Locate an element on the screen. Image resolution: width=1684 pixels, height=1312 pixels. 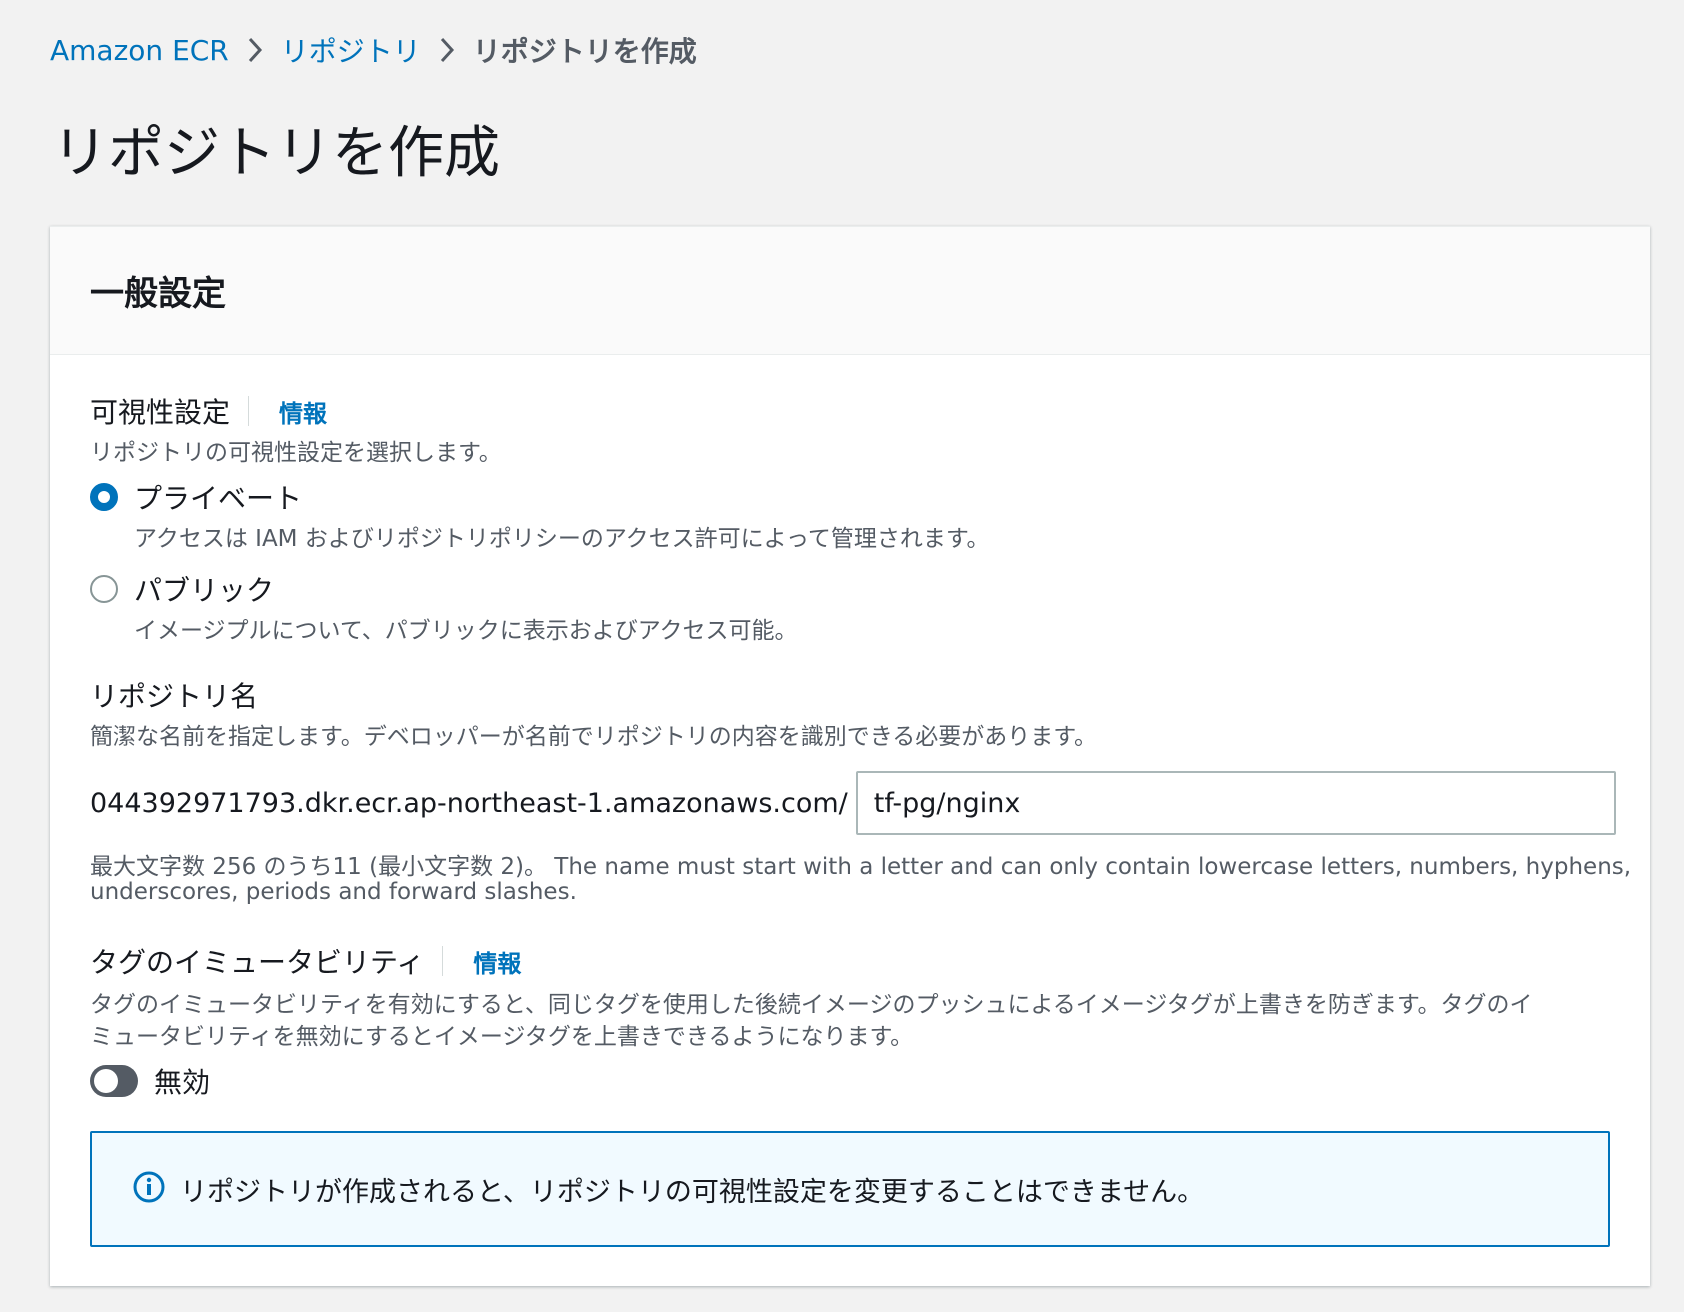
breadcrumb-current: リポジトリを作成 is located at coordinates (584, 51).